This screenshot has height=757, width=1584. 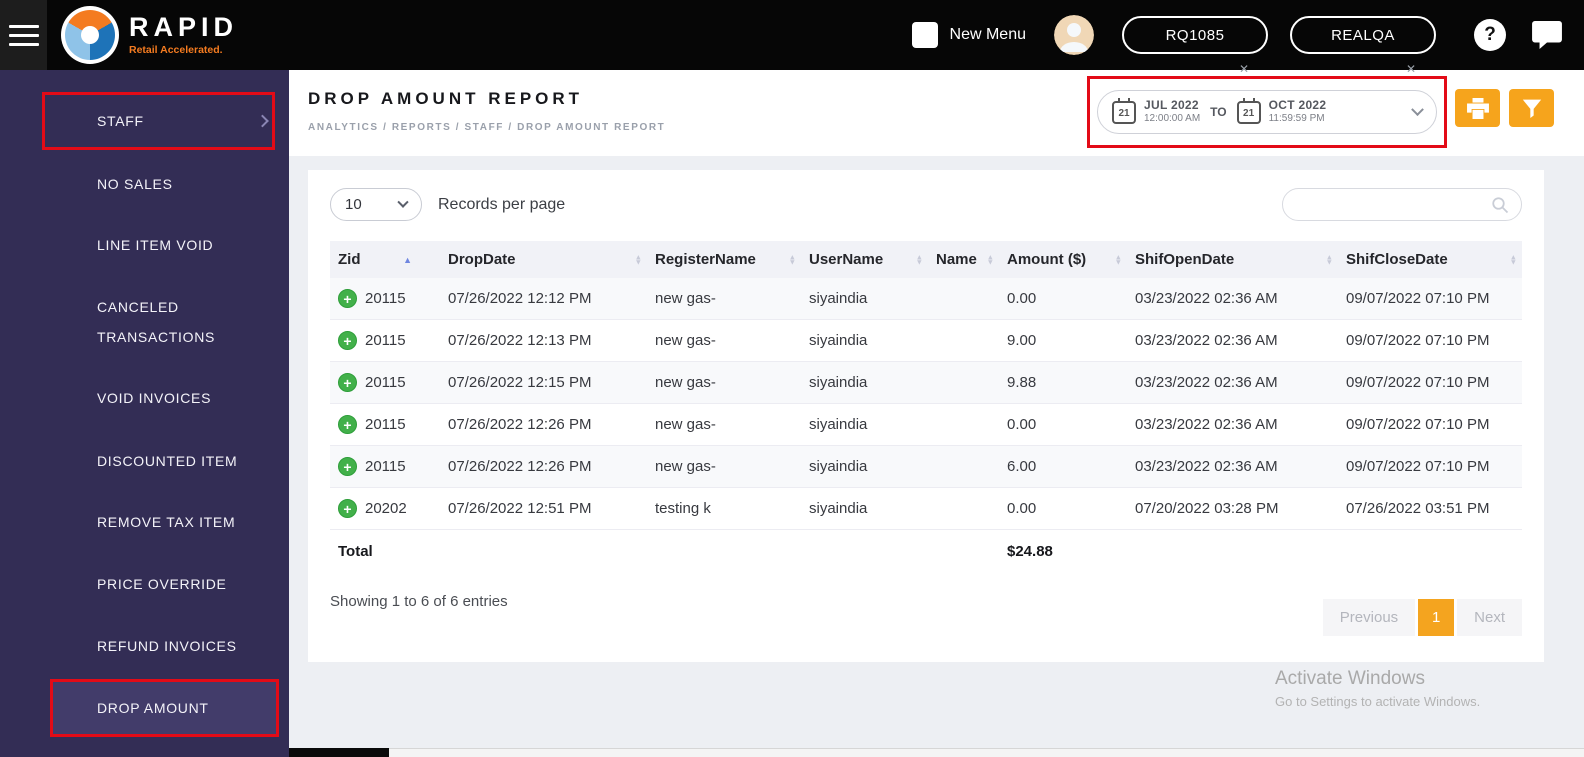 What do you see at coordinates (543, 466) in the screenshot?
I see `cell-dropdate: 07/26/2022 12:26 PM` at bounding box center [543, 466].